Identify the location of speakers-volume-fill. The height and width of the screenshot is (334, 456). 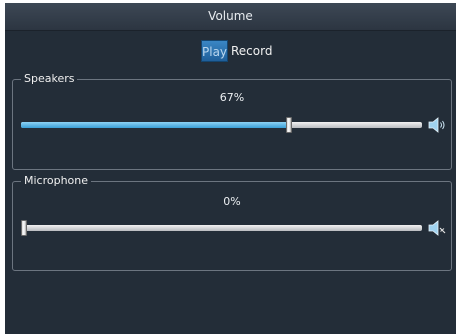
(155, 125).